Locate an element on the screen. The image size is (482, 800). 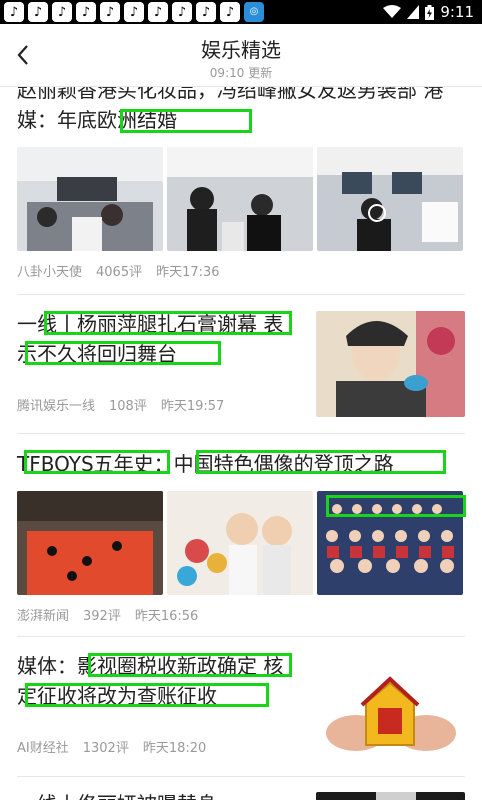
status-bar: ♪ ♪ ♪ ♪ ♪ ♪ ♪ ♪ ♪ ♪ ◎ 9:11 is located at coordinates (241, 12).